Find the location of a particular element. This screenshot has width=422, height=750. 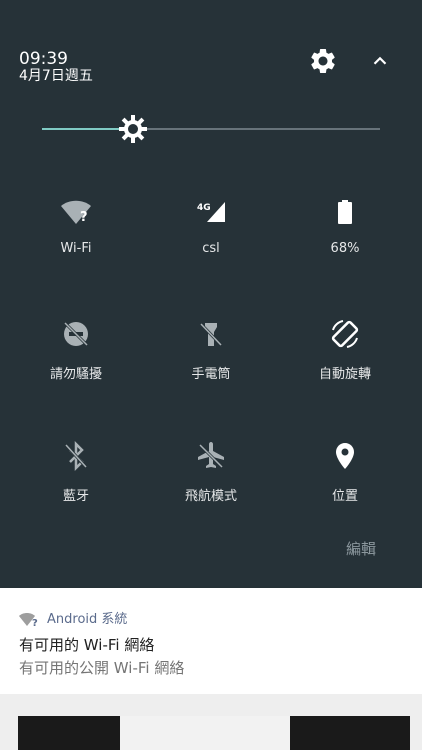

tile-do-not-disturb: 請勿騷擾 is located at coordinates (76, 368).